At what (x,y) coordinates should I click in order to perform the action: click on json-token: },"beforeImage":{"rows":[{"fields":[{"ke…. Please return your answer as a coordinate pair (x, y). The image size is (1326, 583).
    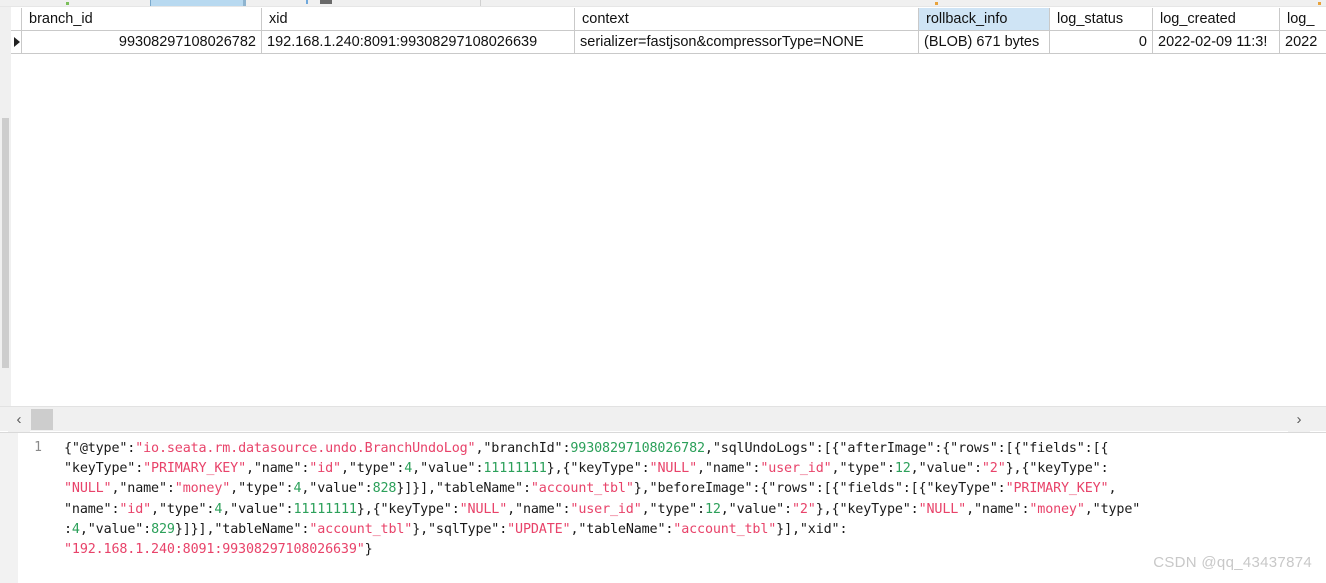
    Looking at the image, I should click on (819, 489).